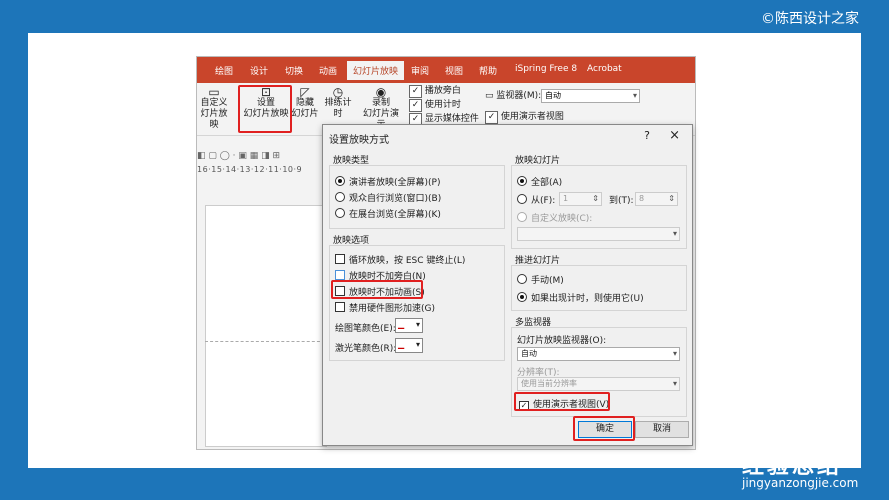  What do you see at coordinates (409, 345) in the screenshot?
I see `laser-color-button: ▁ ▾` at bounding box center [409, 345].